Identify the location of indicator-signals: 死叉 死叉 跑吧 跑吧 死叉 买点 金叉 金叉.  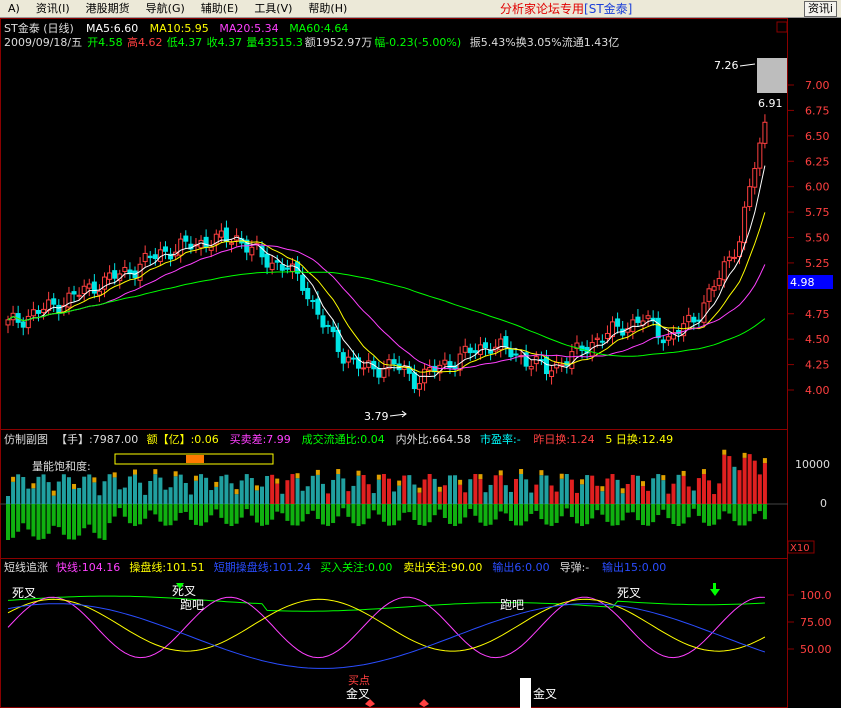
(366, 645).